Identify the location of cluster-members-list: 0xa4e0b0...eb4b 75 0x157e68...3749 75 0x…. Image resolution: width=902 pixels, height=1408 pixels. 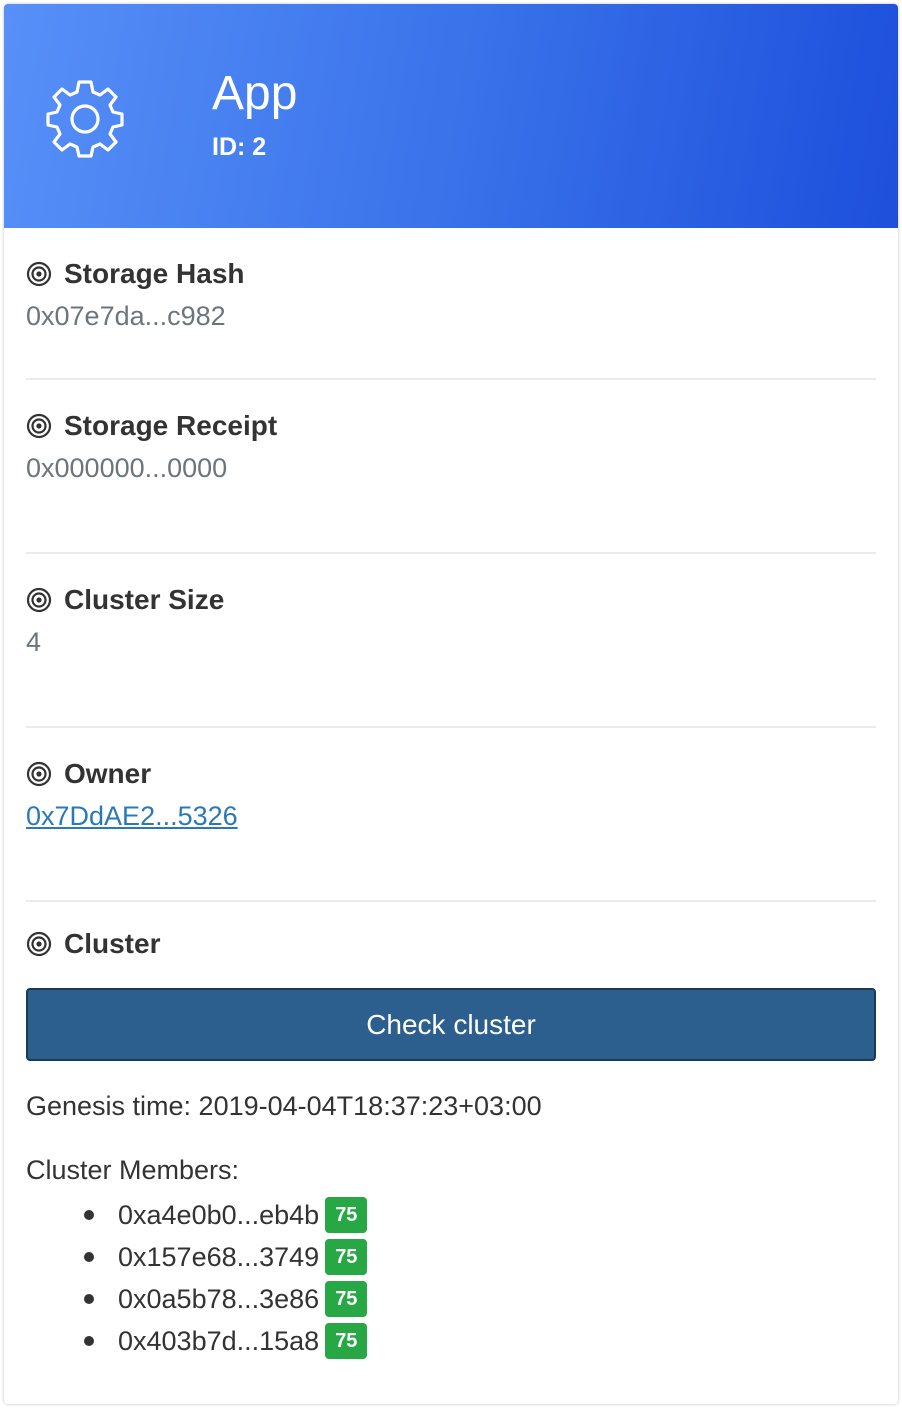
(226, 1278).